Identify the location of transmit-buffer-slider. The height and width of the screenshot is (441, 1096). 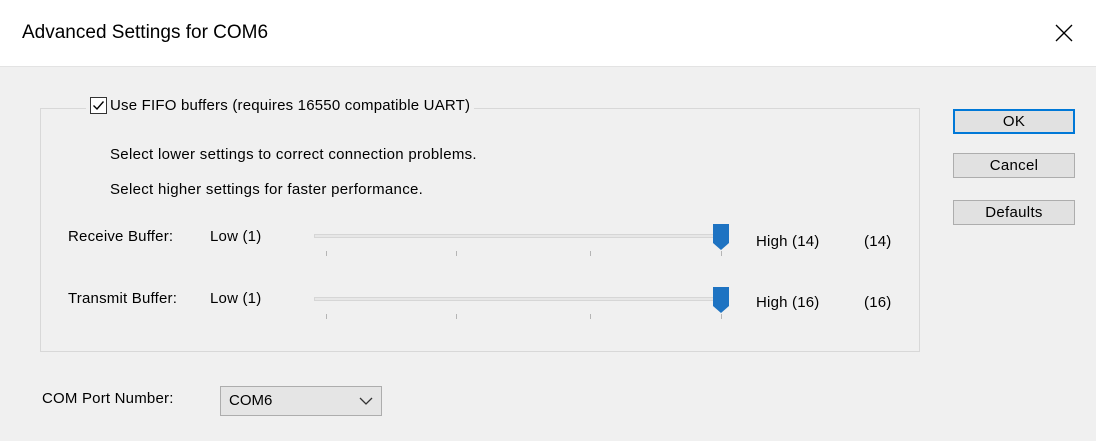
(521, 307).